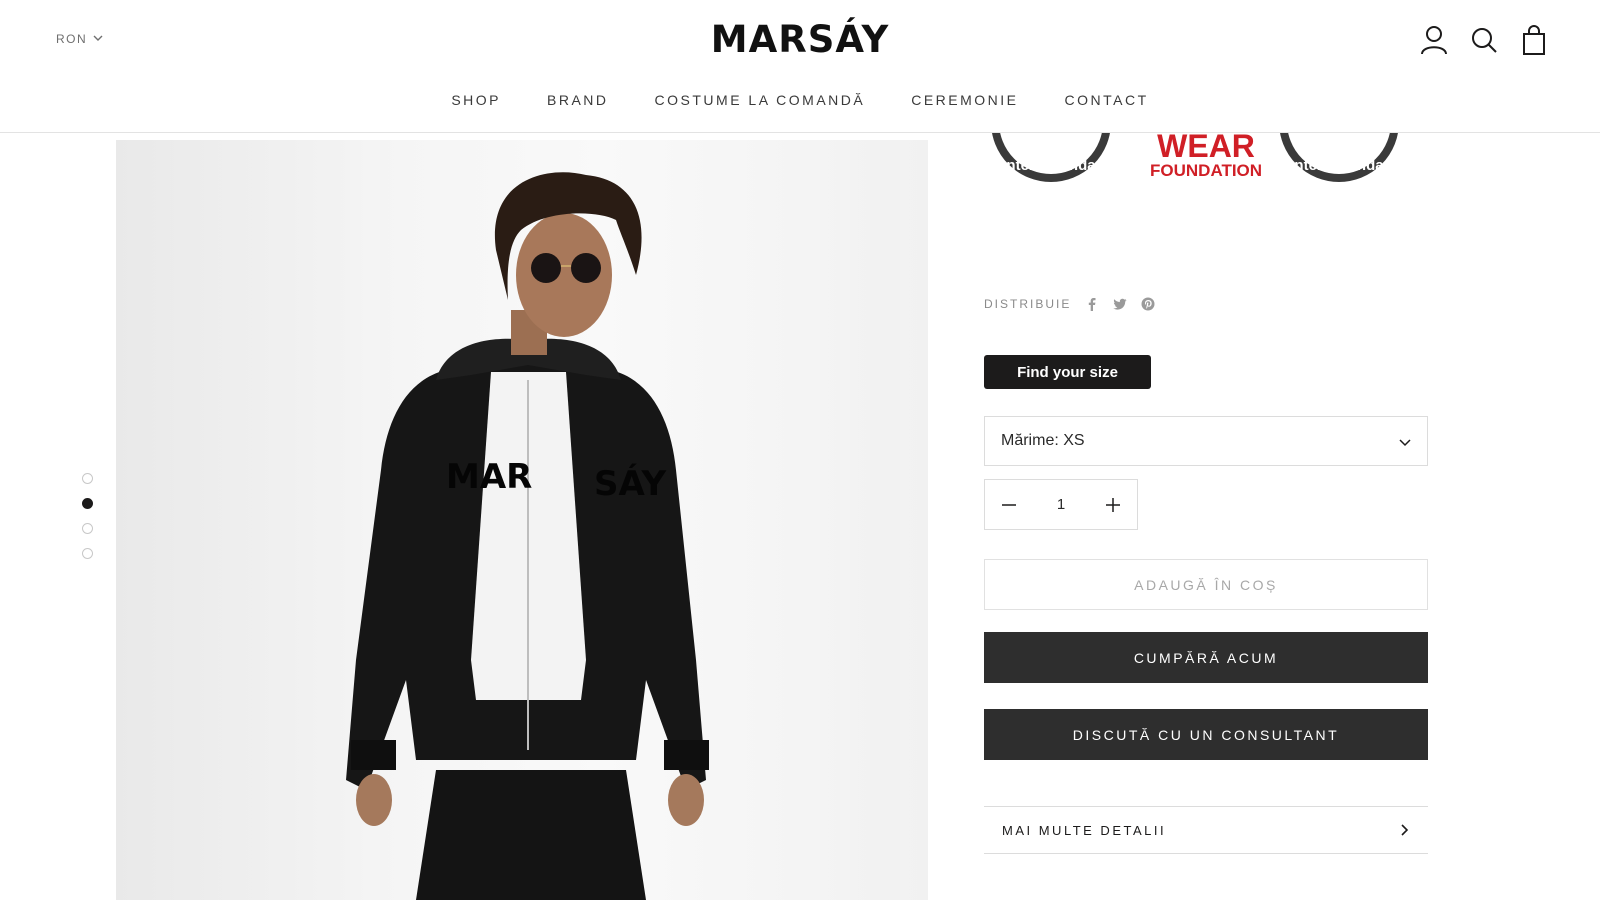 This screenshot has width=1600, height=900. I want to click on quantity-stepper: 1, so click(1061, 504).